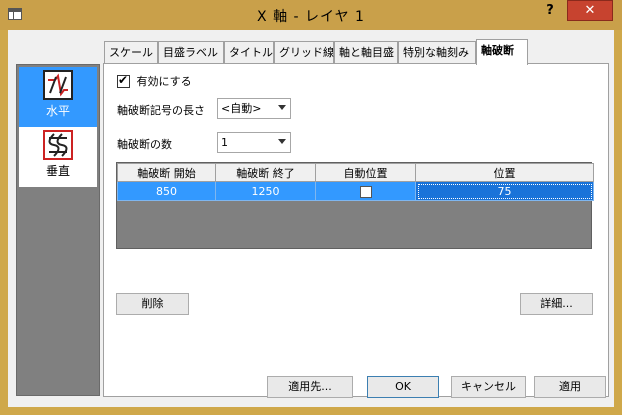 Image resolution: width=622 pixels, height=415 pixels. I want to click on title-bar: X 軸 - レイヤ 1 ? ✕, so click(311, 15).